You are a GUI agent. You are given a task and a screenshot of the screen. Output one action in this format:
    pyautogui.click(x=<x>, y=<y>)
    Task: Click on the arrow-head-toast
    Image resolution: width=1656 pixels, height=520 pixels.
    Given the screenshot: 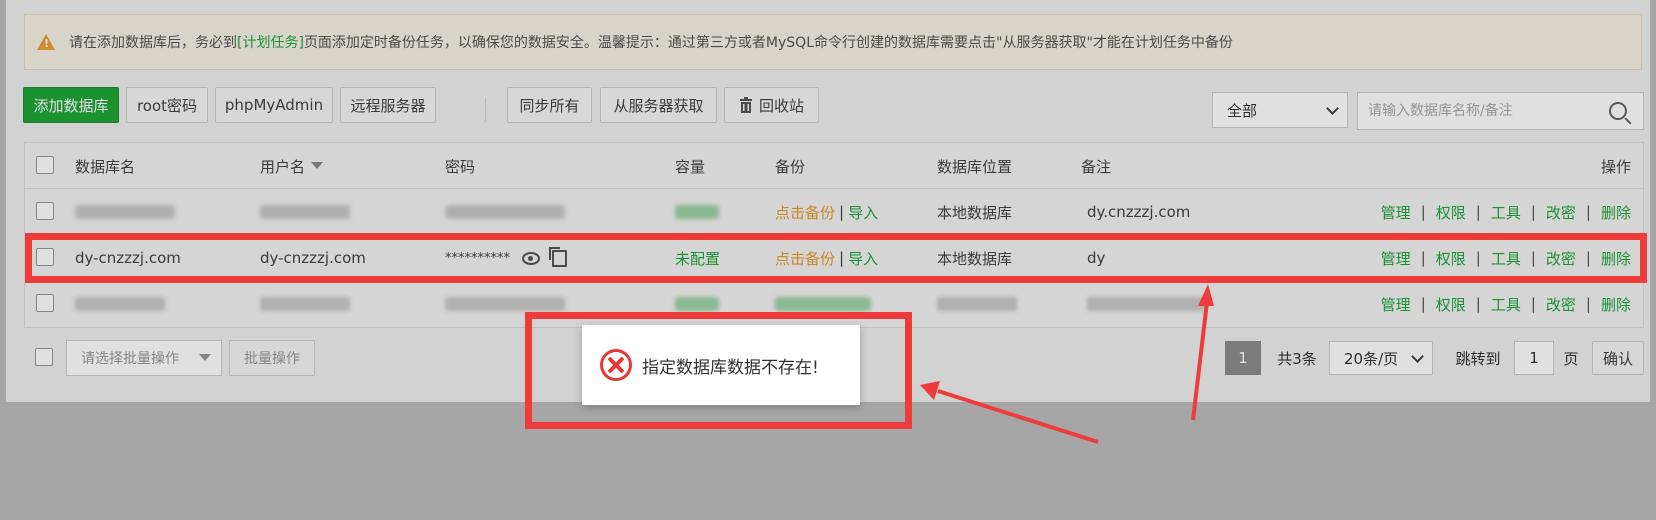 What is the action you would take?
    pyautogui.click(x=930, y=390)
    